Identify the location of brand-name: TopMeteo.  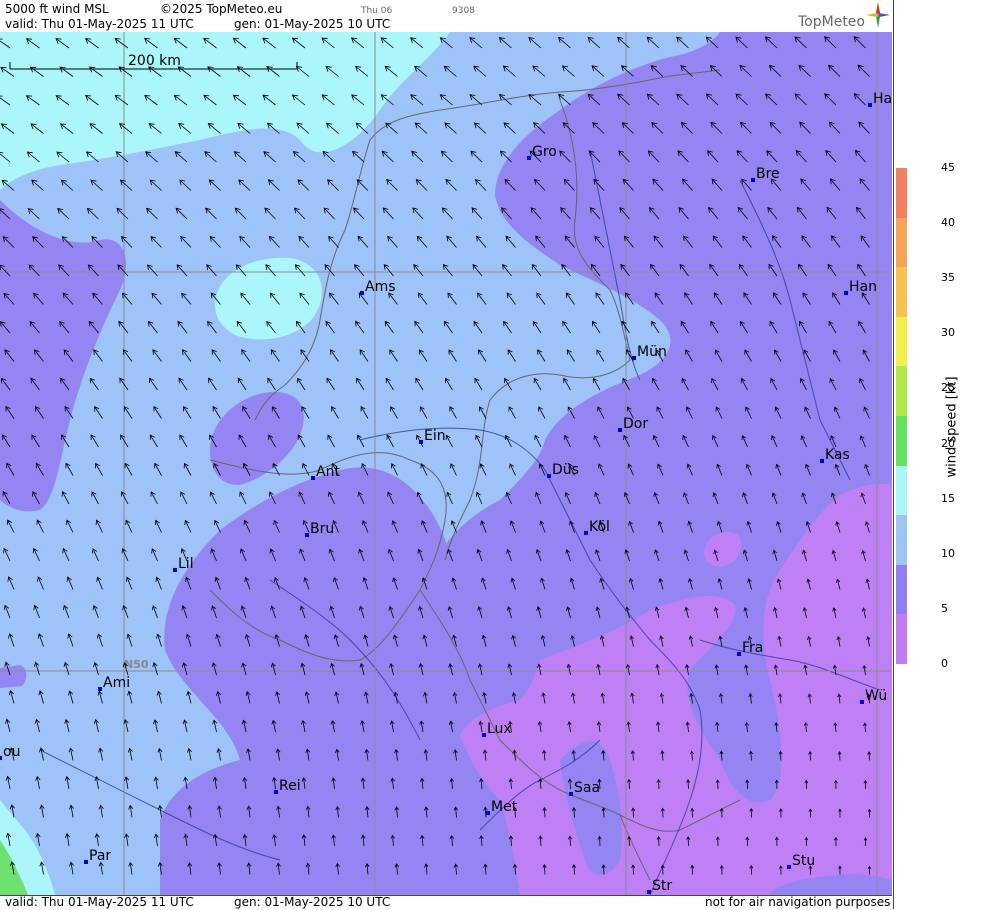
(831, 22).